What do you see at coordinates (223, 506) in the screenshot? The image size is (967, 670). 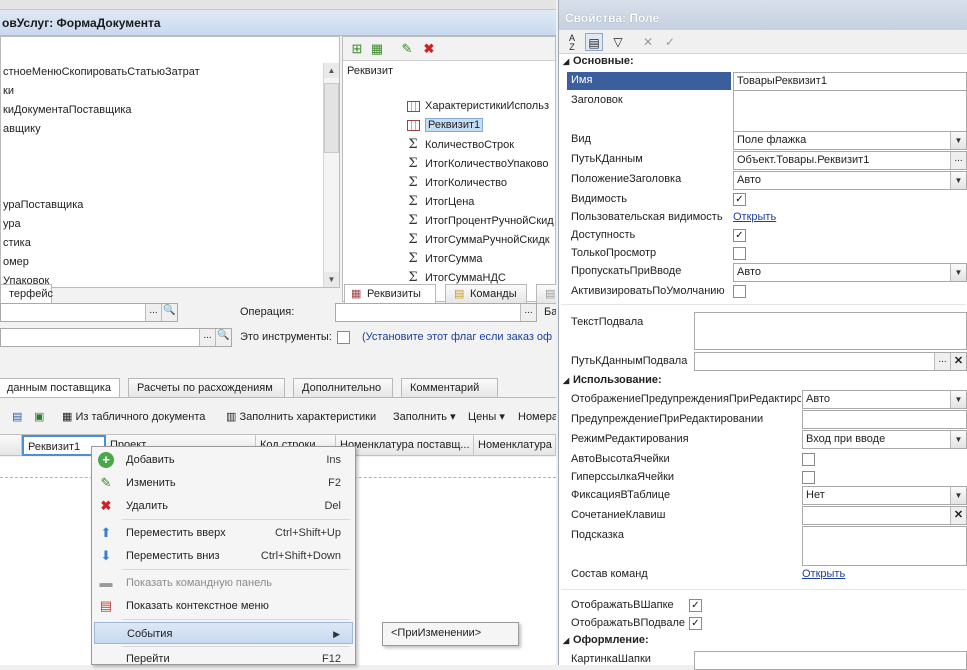 I see `menu-item-delete: ✖ Удалить Del` at bounding box center [223, 506].